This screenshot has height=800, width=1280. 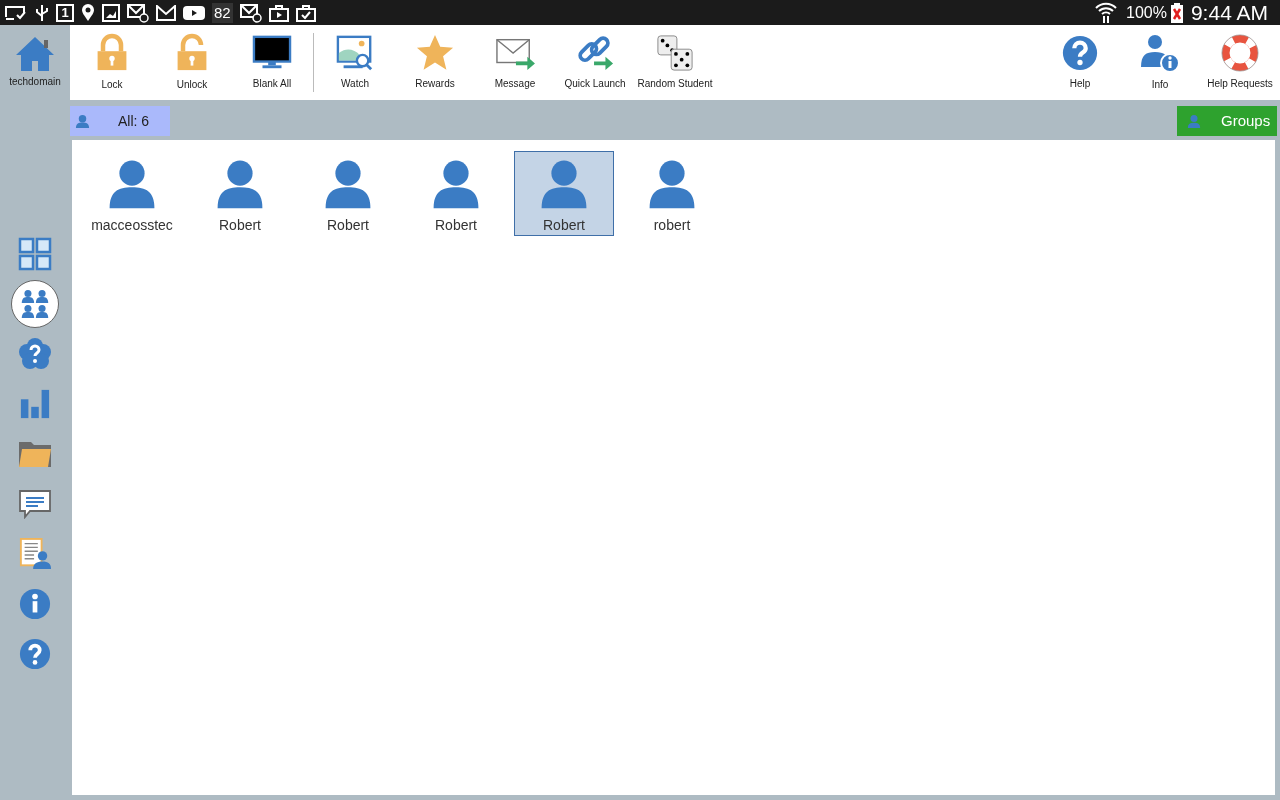 I want to click on student-tile: robert, so click(x=672, y=193).